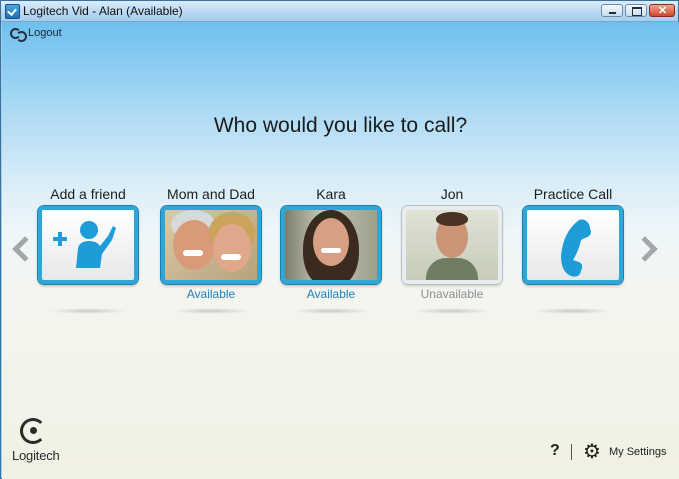 This screenshot has height=479, width=679. What do you see at coordinates (647, 249) in the screenshot?
I see `scroll-right-arrow-icon` at bounding box center [647, 249].